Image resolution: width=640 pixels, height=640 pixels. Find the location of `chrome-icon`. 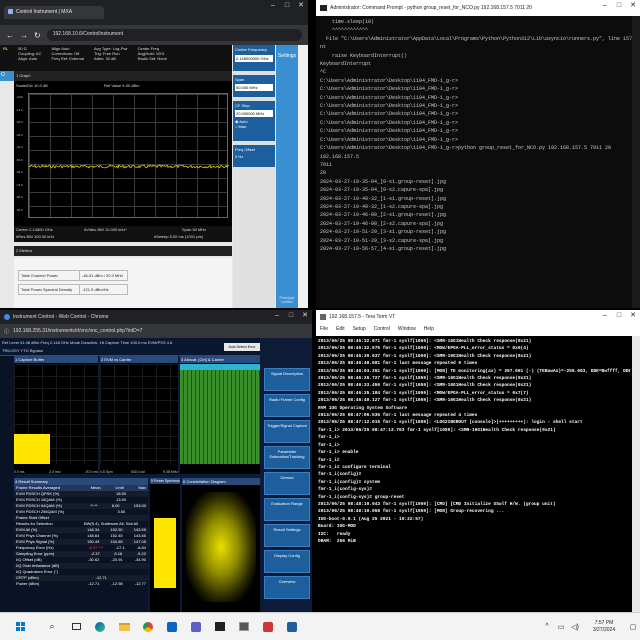

chrome-icon is located at coordinates (148, 627).